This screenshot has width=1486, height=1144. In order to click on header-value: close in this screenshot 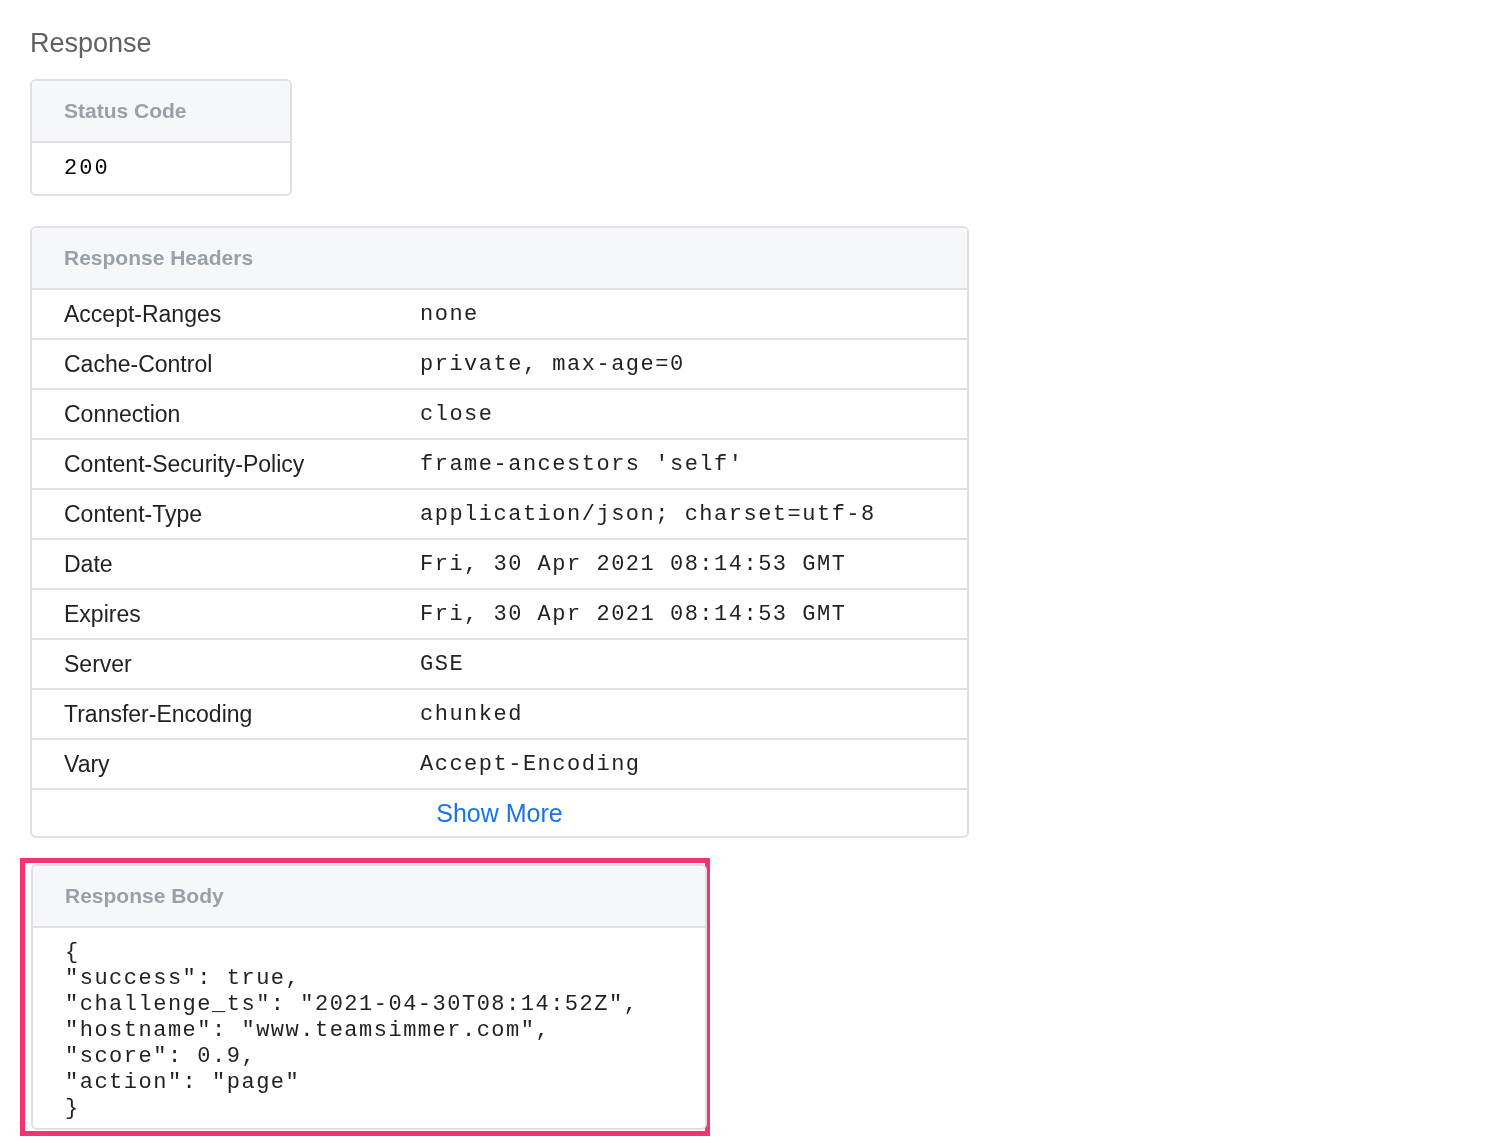, I will do `click(457, 414)`.